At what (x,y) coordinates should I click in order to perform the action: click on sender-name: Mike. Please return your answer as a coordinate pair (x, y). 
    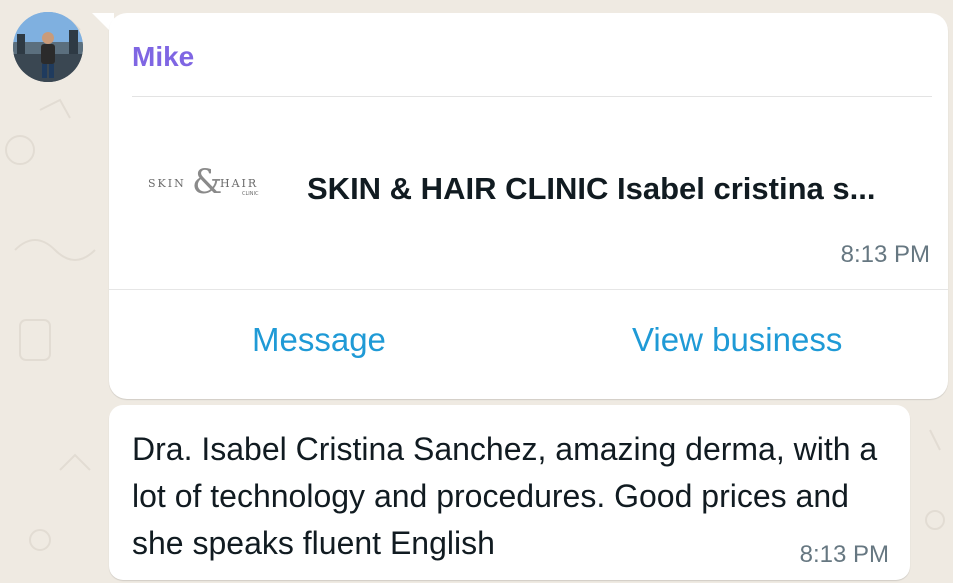
    Looking at the image, I should click on (163, 57).